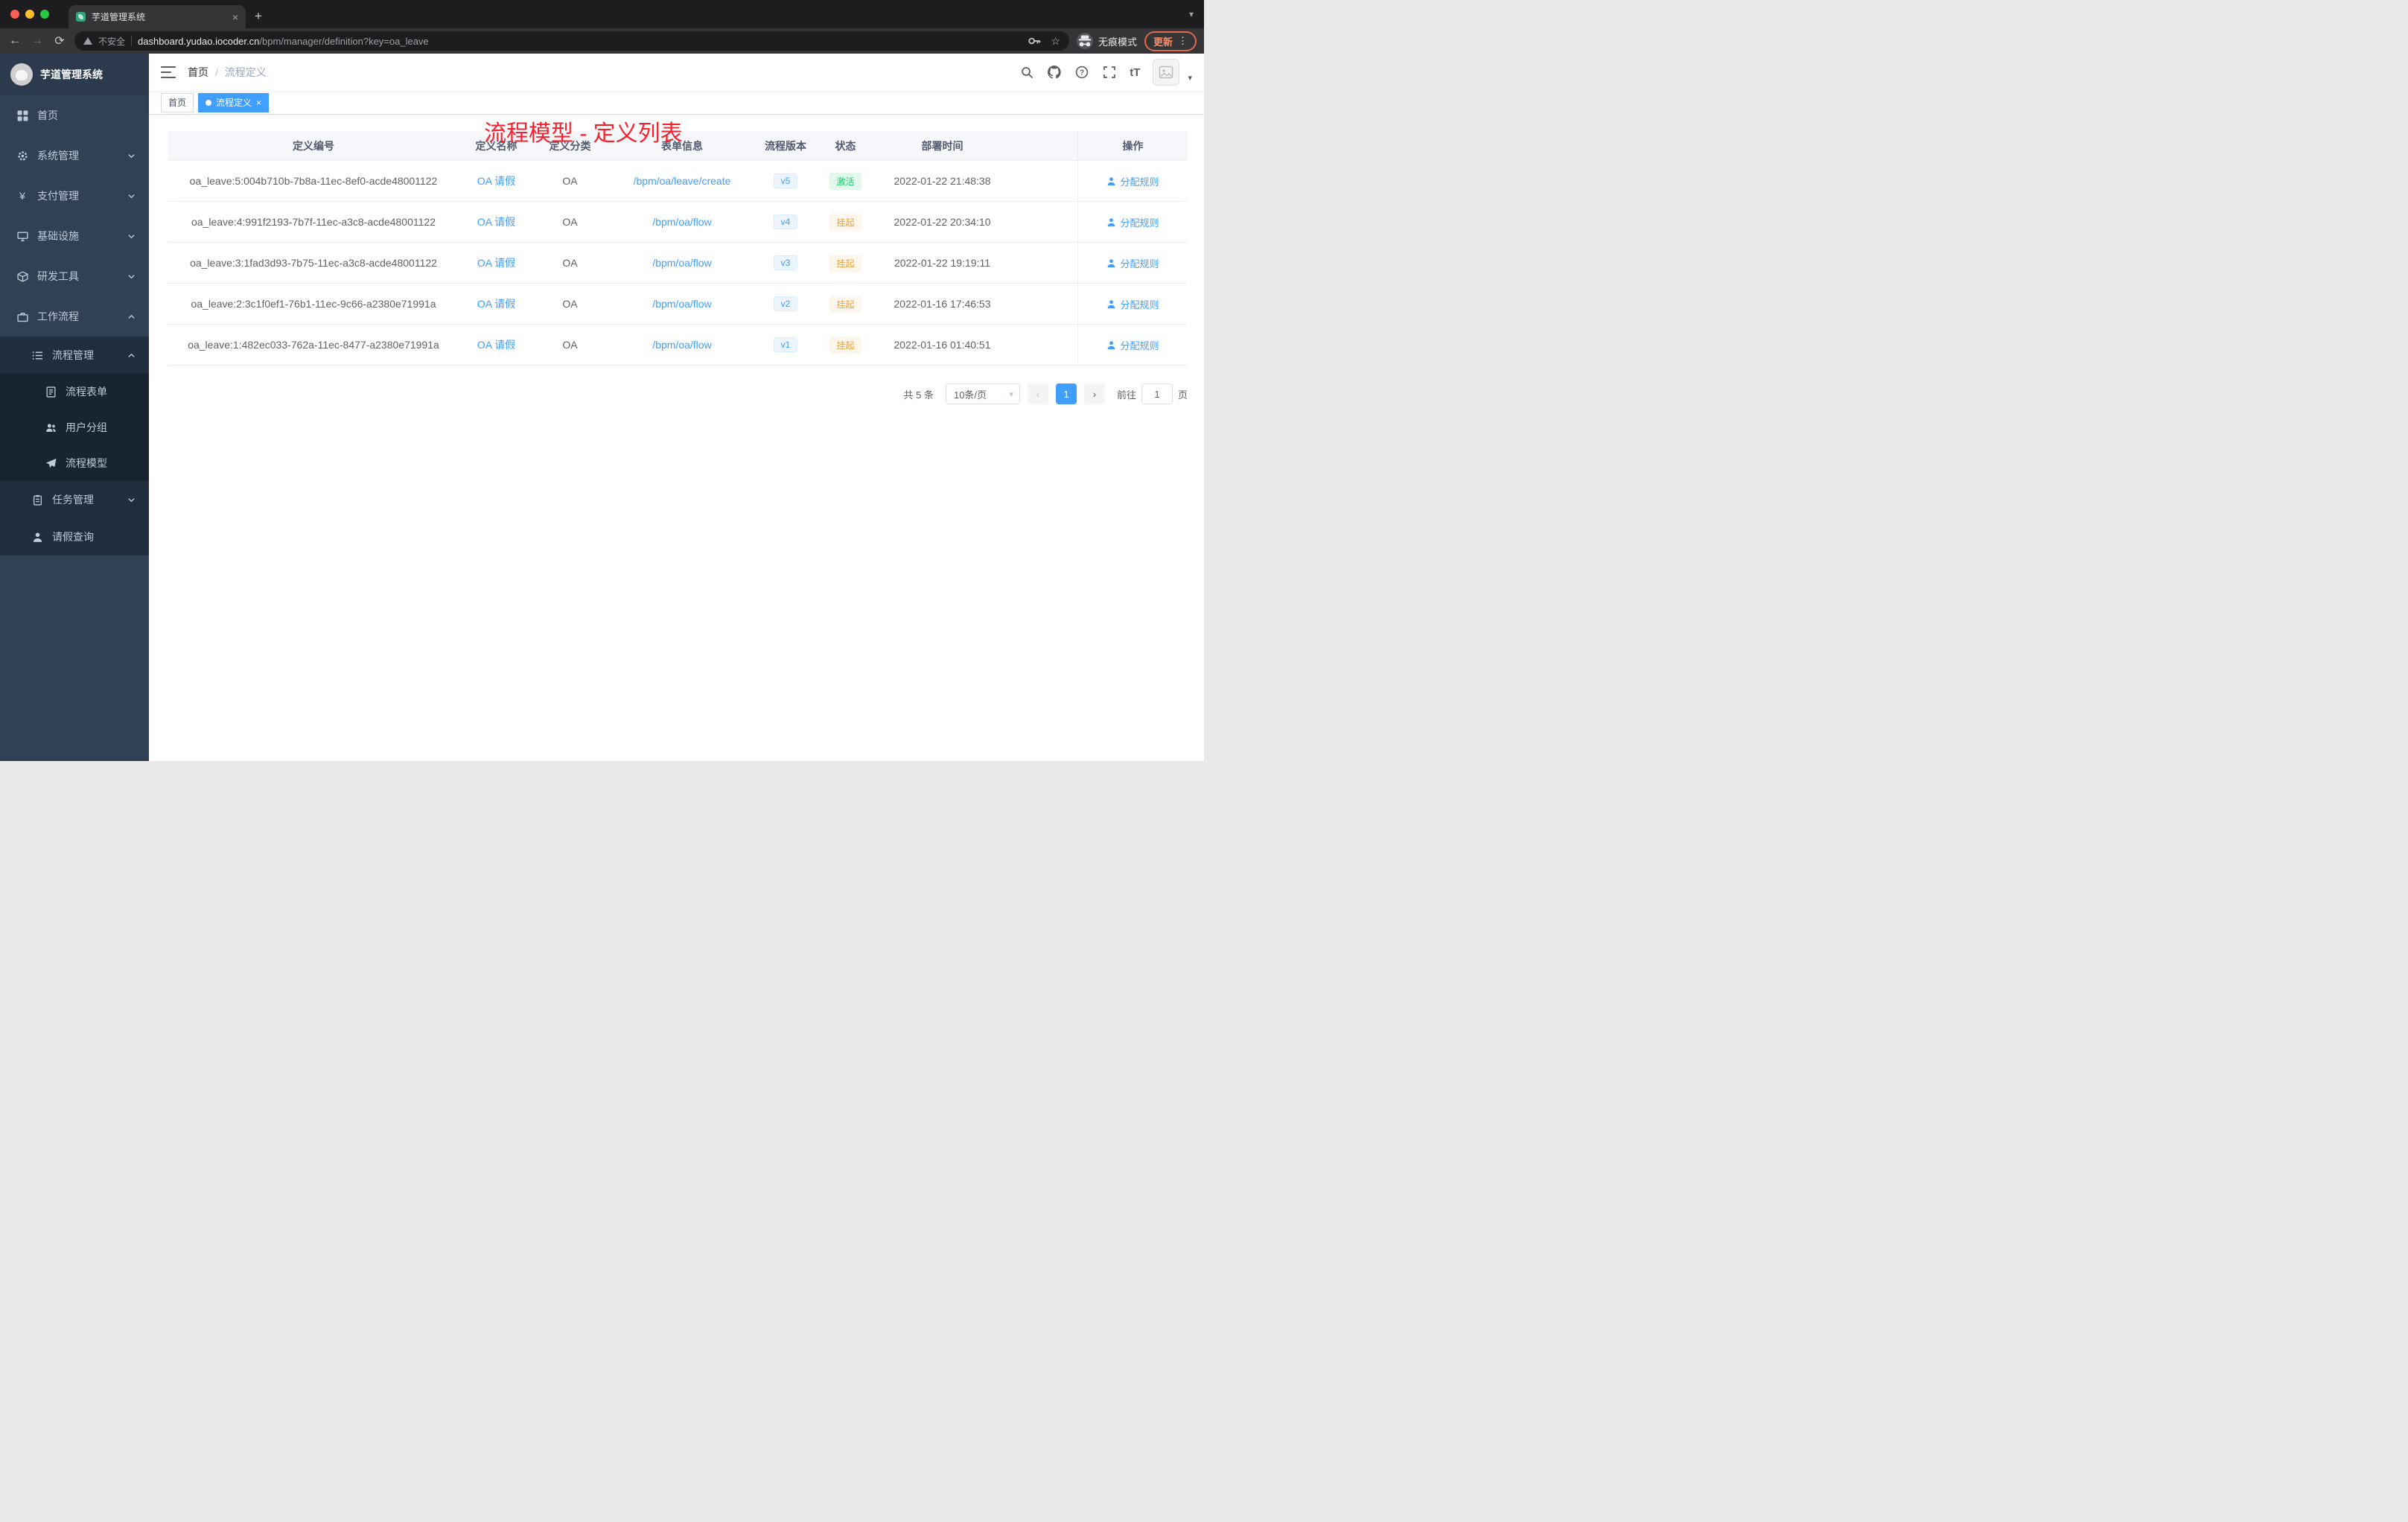 The width and height of the screenshot is (2408, 1522). What do you see at coordinates (157, 16) in the screenshot?
I see `browser-tab: 芋道管理系统 ×` at bounding box center [157, 16].